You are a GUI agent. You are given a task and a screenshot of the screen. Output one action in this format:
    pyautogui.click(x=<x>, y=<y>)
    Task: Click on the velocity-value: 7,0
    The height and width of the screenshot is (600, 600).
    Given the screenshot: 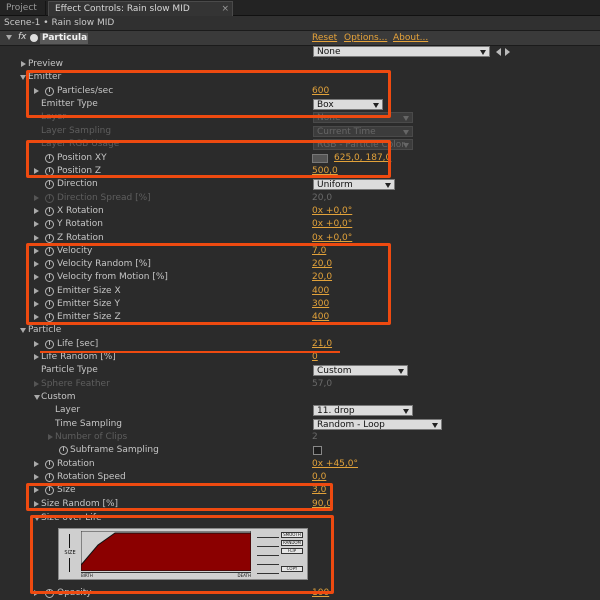 What is the action you would take?
    pyautogui.click(x=319, y=251)
    